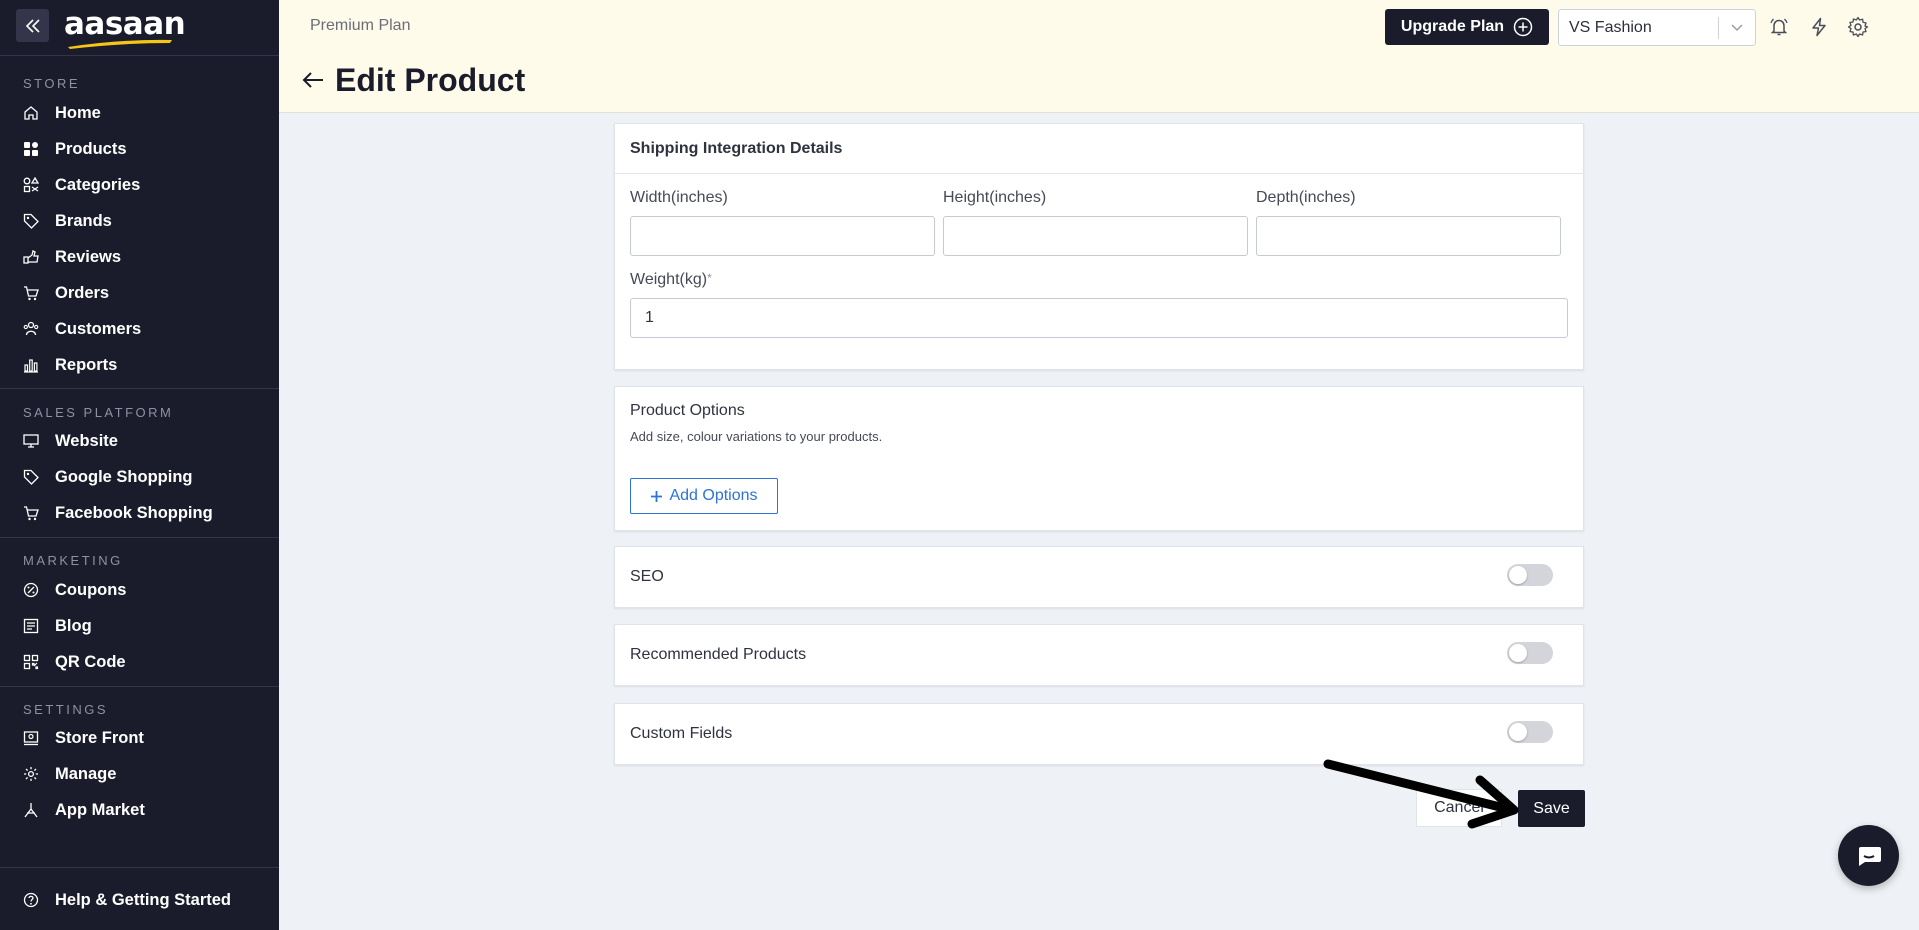  Describe the element at coordinates (1095, 236) in the screenshot. I see `height-input` at that location.